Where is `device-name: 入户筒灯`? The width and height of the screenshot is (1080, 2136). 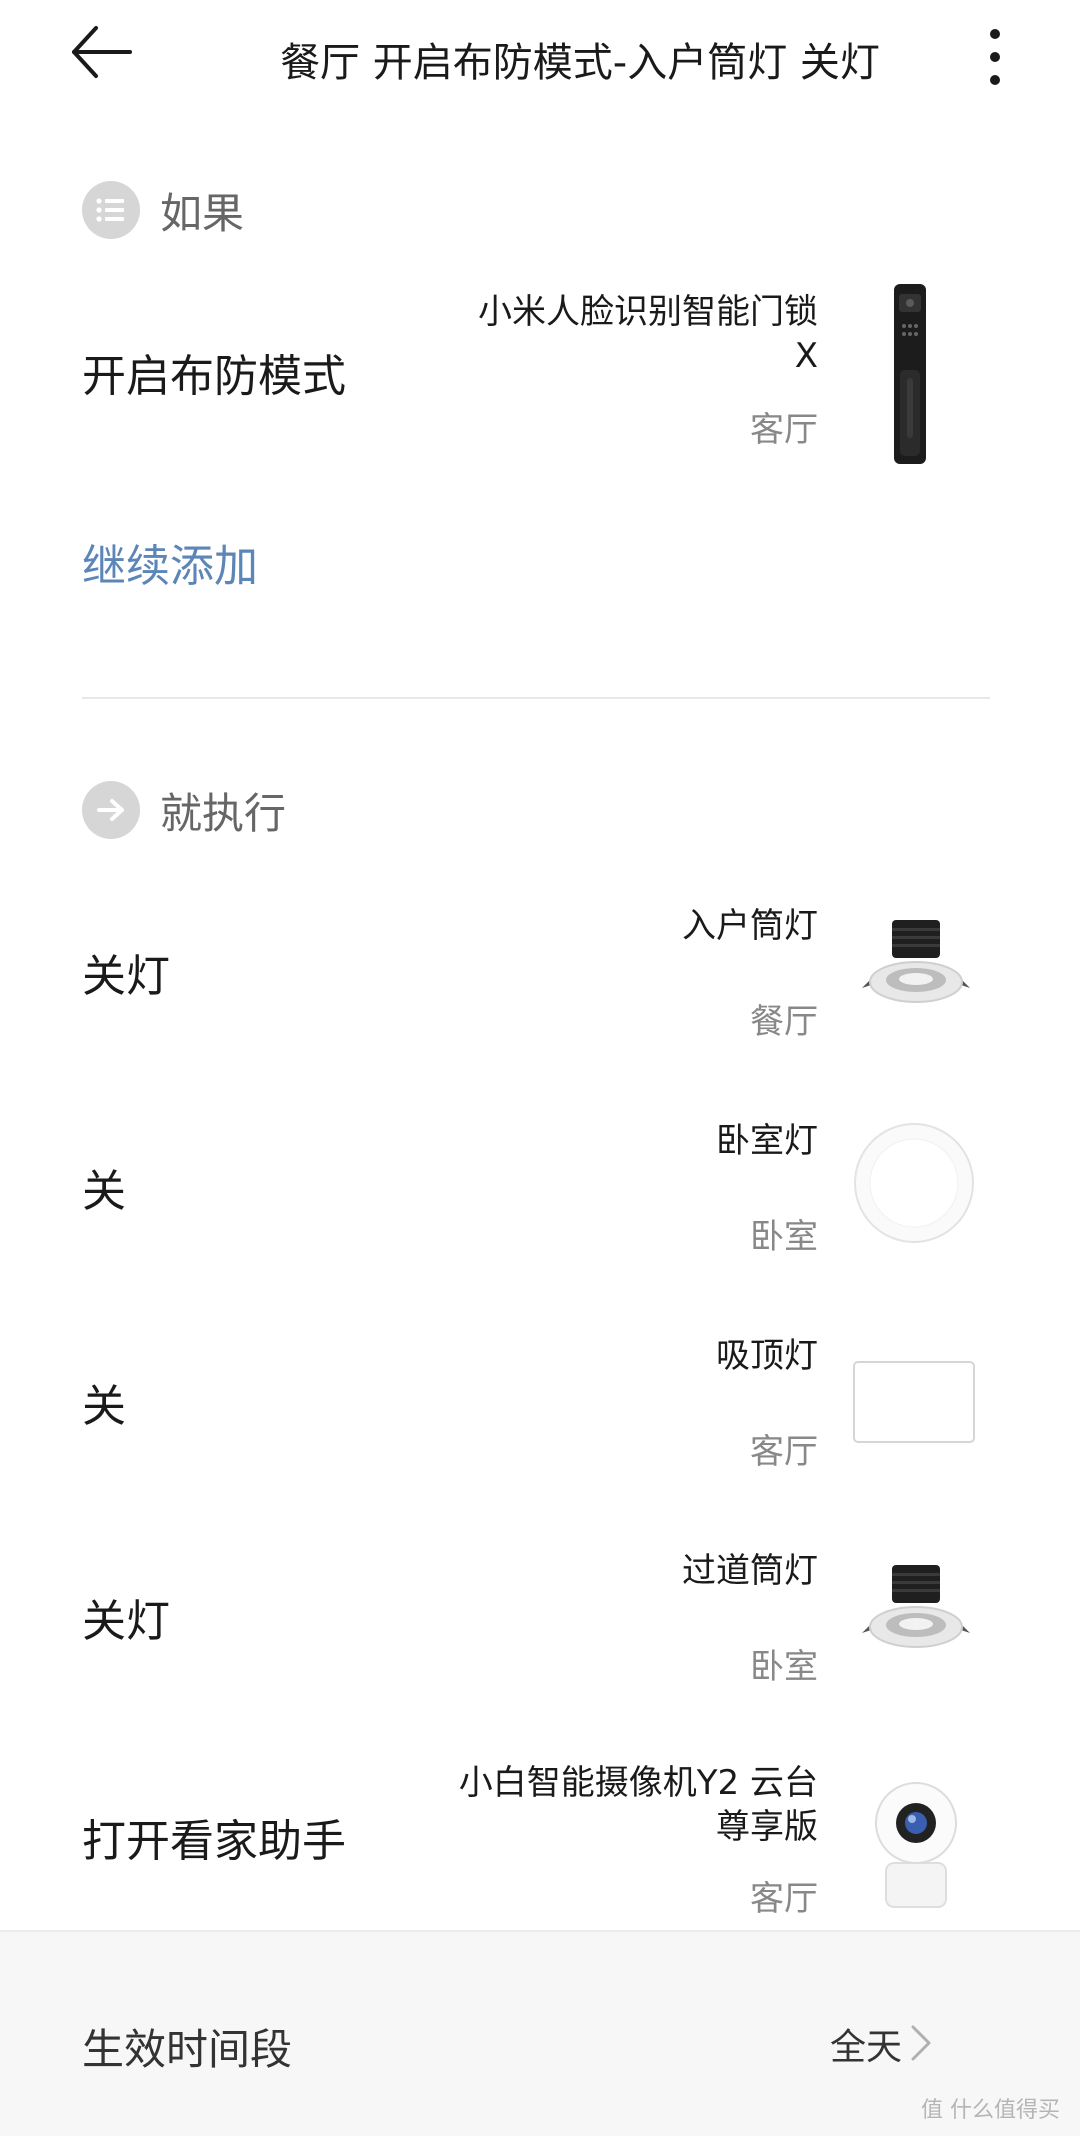
device-name: 入户筒灯 is located at coordinates (750, 926).